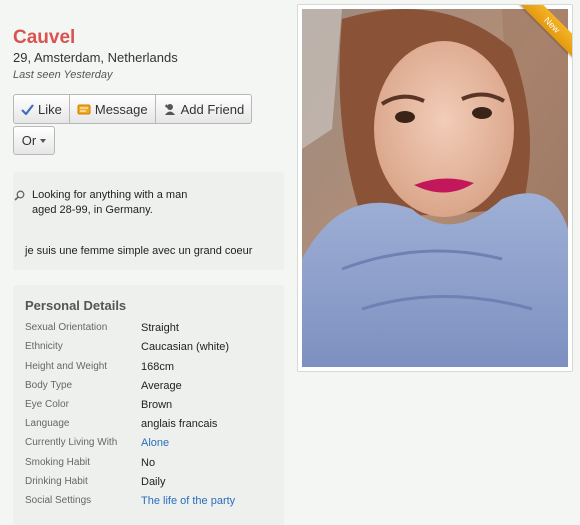 The width and height of the screenshot is (580, 525). Describe the element at coordinates (212, 109) in the screenshot. I see `add-friend-label: Add Friend` at that location.